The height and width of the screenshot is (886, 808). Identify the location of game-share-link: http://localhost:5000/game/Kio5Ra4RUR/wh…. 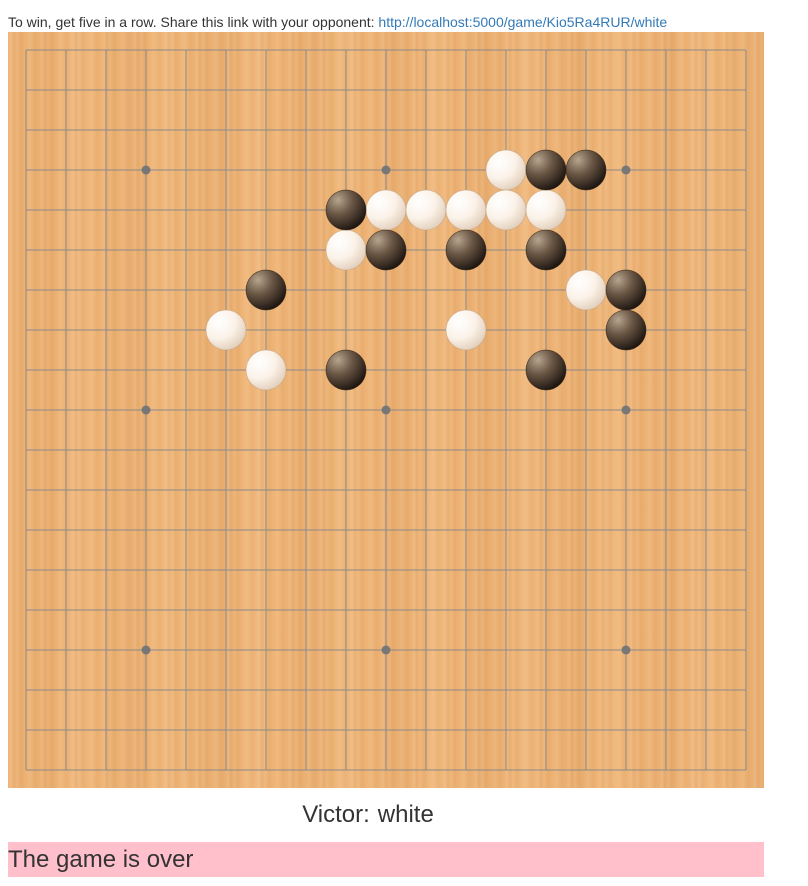
(522, 22).